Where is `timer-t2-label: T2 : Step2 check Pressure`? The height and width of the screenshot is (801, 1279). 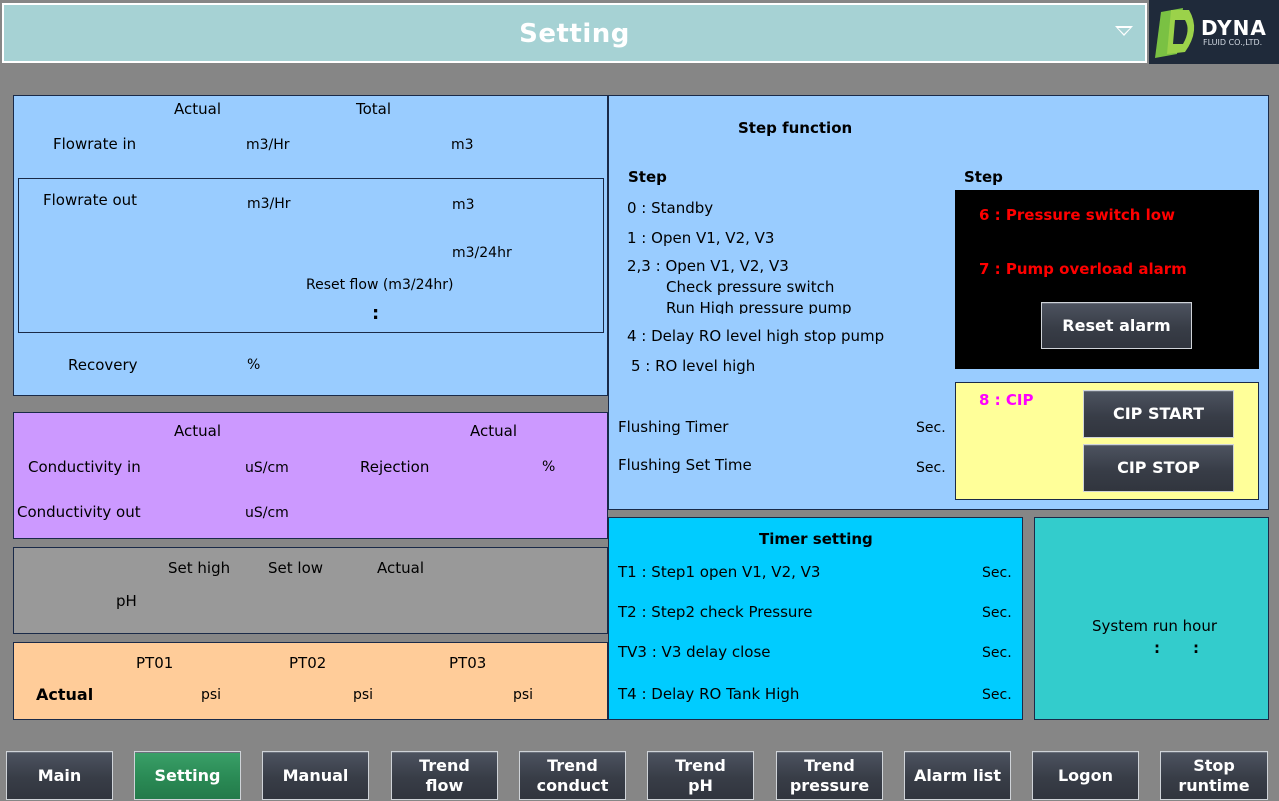
timer-t2-label: T2 : Step2 check Pressure is located at coordinates (715, 612).